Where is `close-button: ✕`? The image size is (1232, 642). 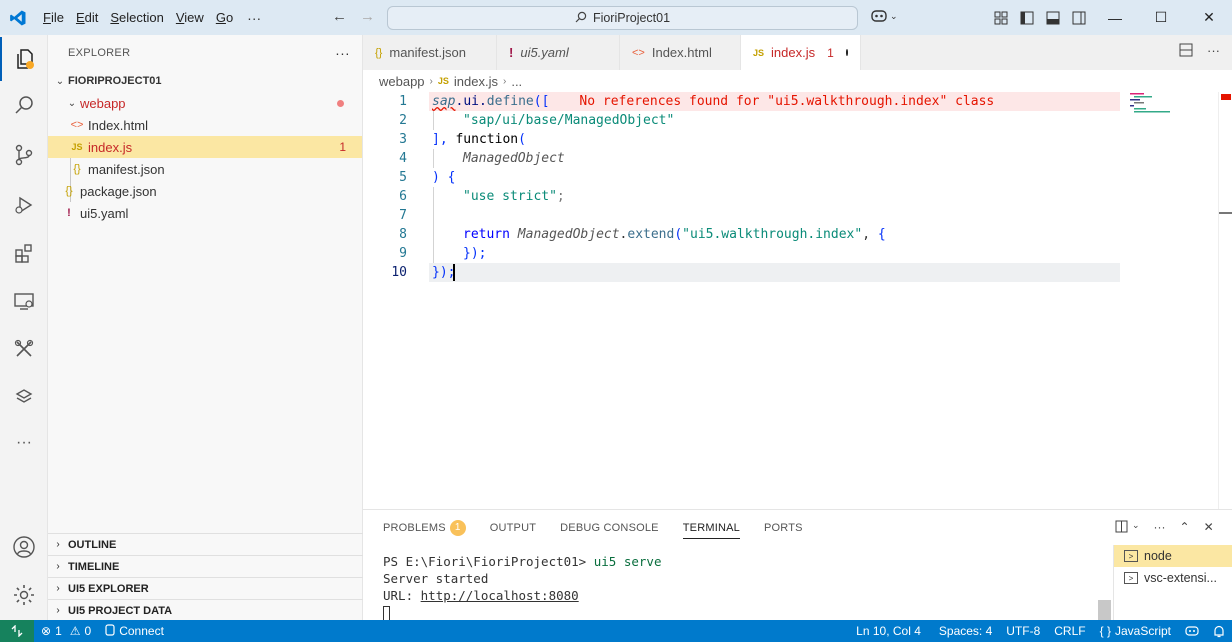 close-button: ✕ is located at coordinates (1209, 17).